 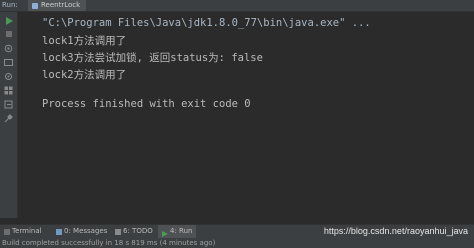 I want to click on console-line: lock3方法尝试加锁, 返回status为: false, so click(x=152, y=58).